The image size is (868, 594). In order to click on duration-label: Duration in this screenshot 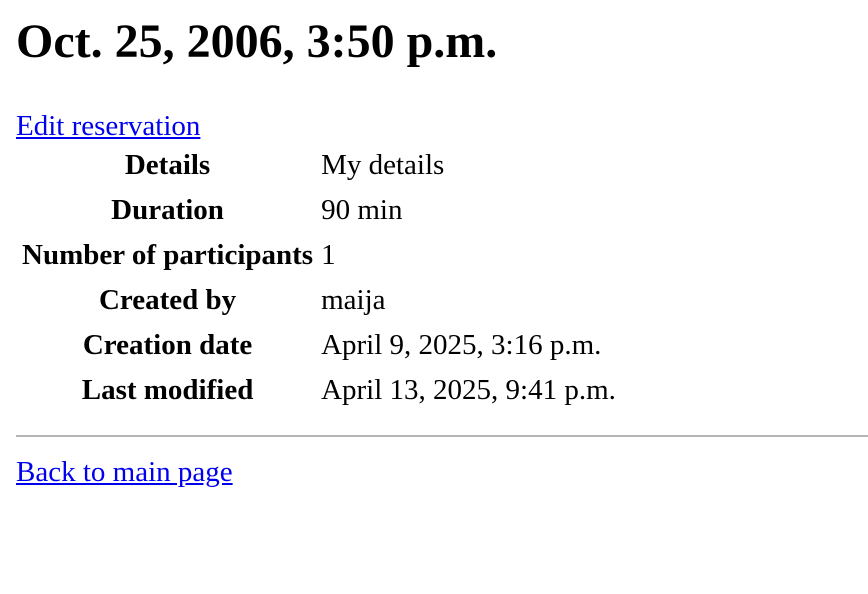, I will do `click(167, 210)`.